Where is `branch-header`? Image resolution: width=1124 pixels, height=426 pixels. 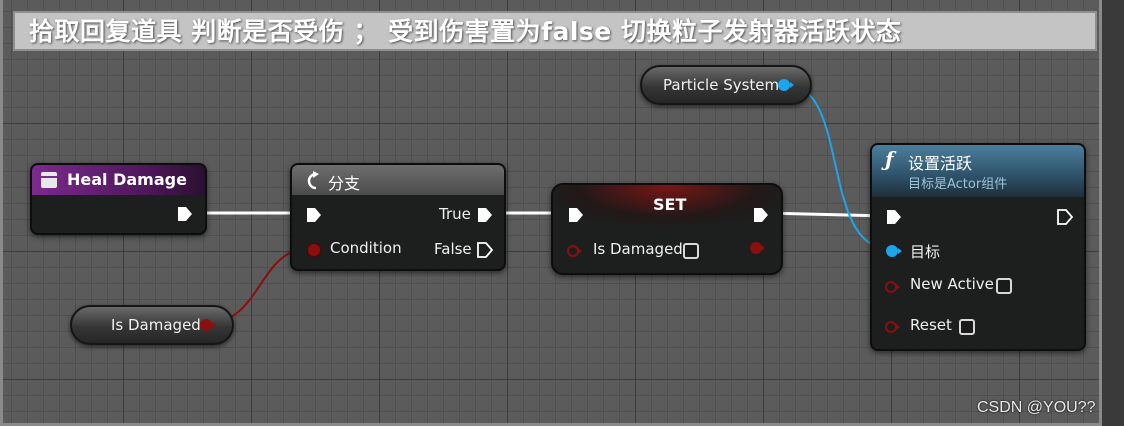 branch-header is located at coordinates (398, 180).